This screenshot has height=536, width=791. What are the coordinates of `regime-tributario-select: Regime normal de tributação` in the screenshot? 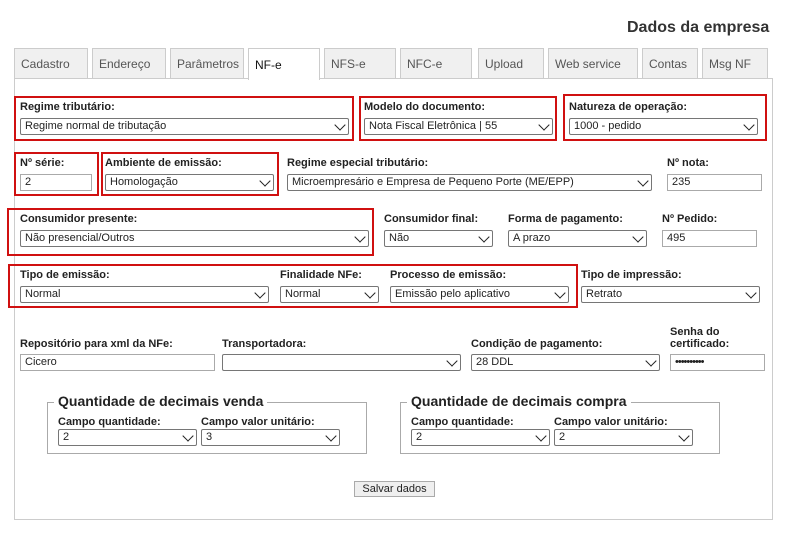 It's located at (184, 126).